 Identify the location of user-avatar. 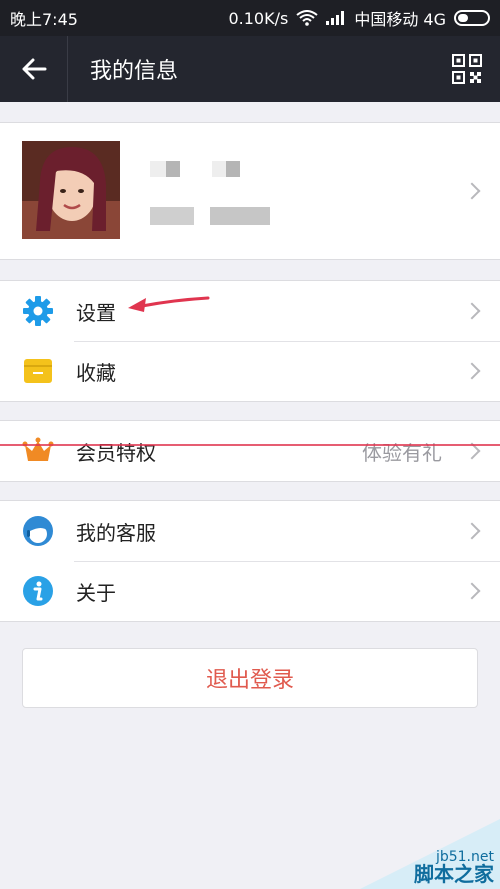
(71, 190).